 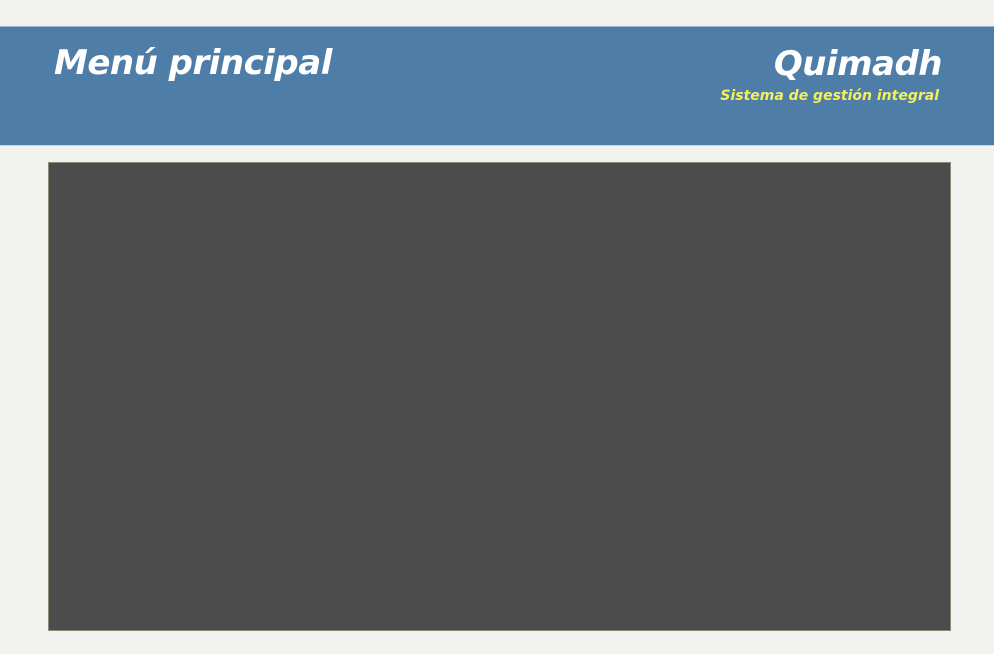 What do you see at coordinates (497, 13) in the screenshot?
I see `top-strip` at bounding box center [497, 13].